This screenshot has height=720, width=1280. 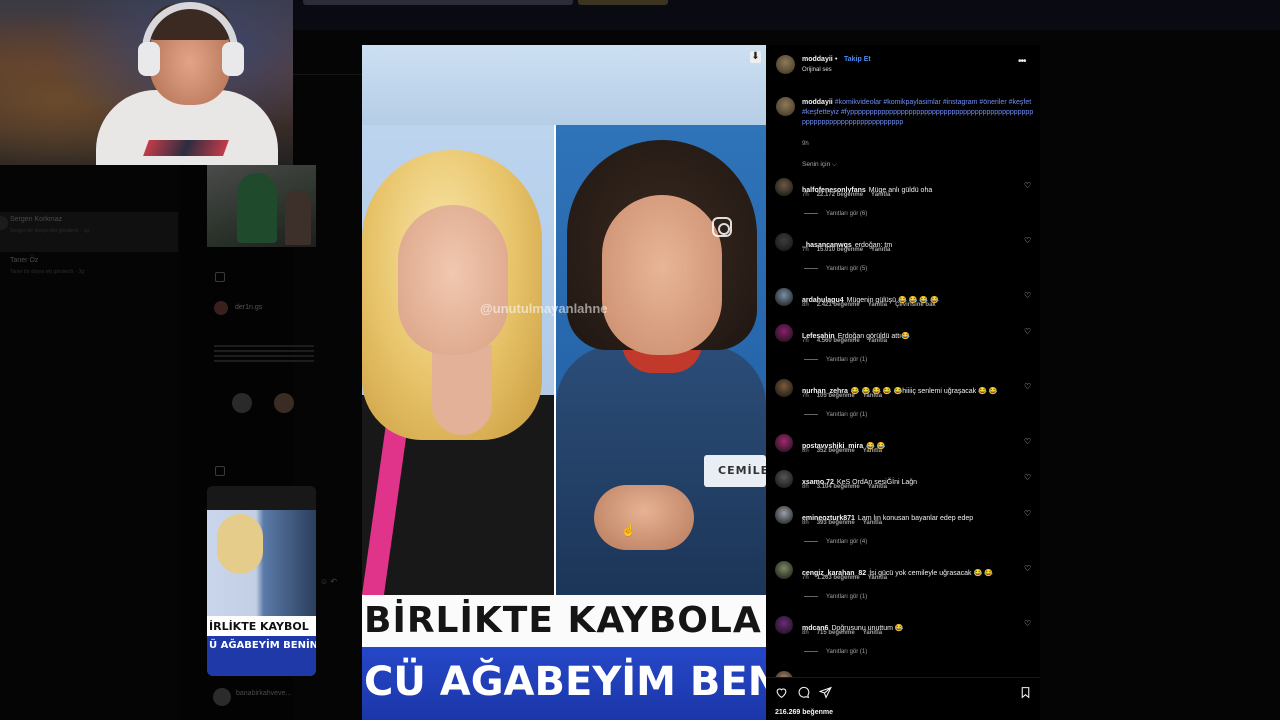 I want to click on comment-time: 7h, so click(x=805, y=341).